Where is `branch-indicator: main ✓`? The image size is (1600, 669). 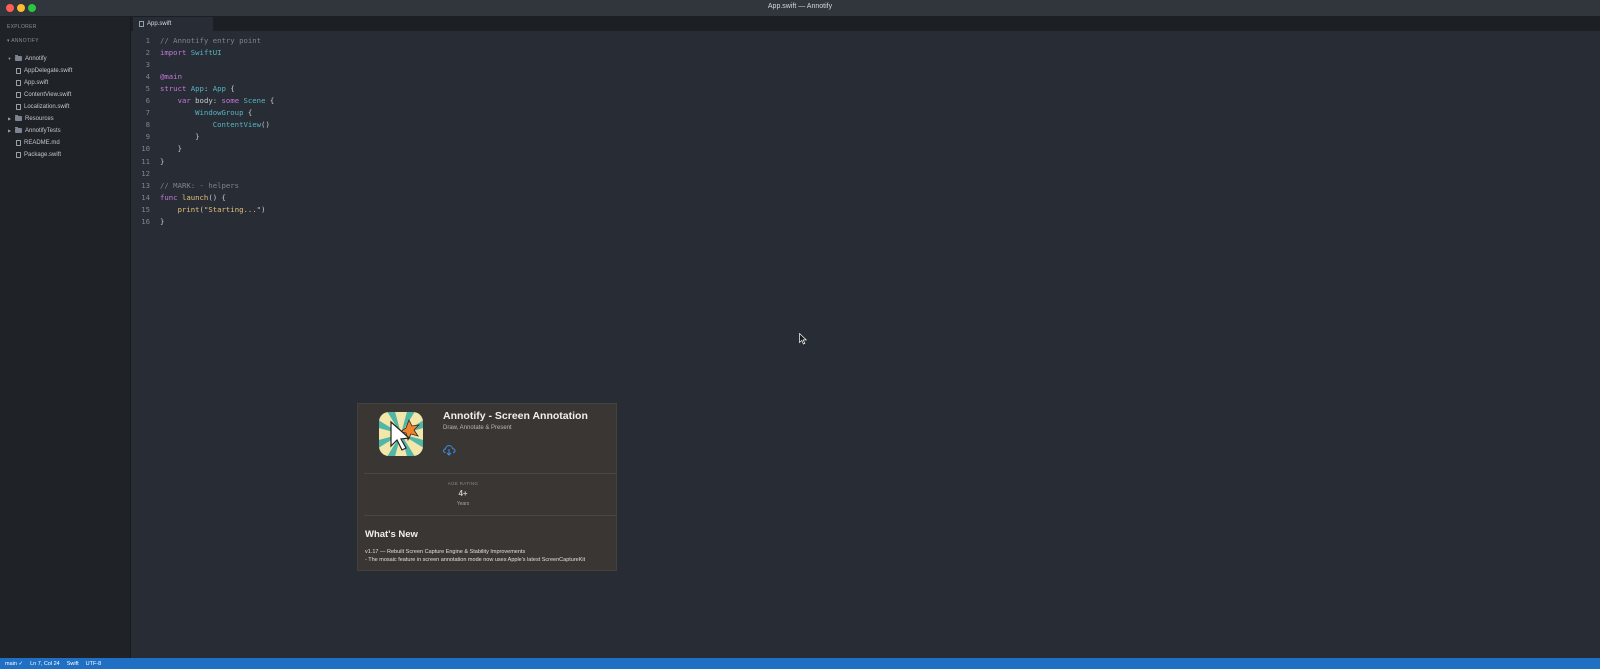
branch-indicator: main ✓ is located at coordinates (14, 664).